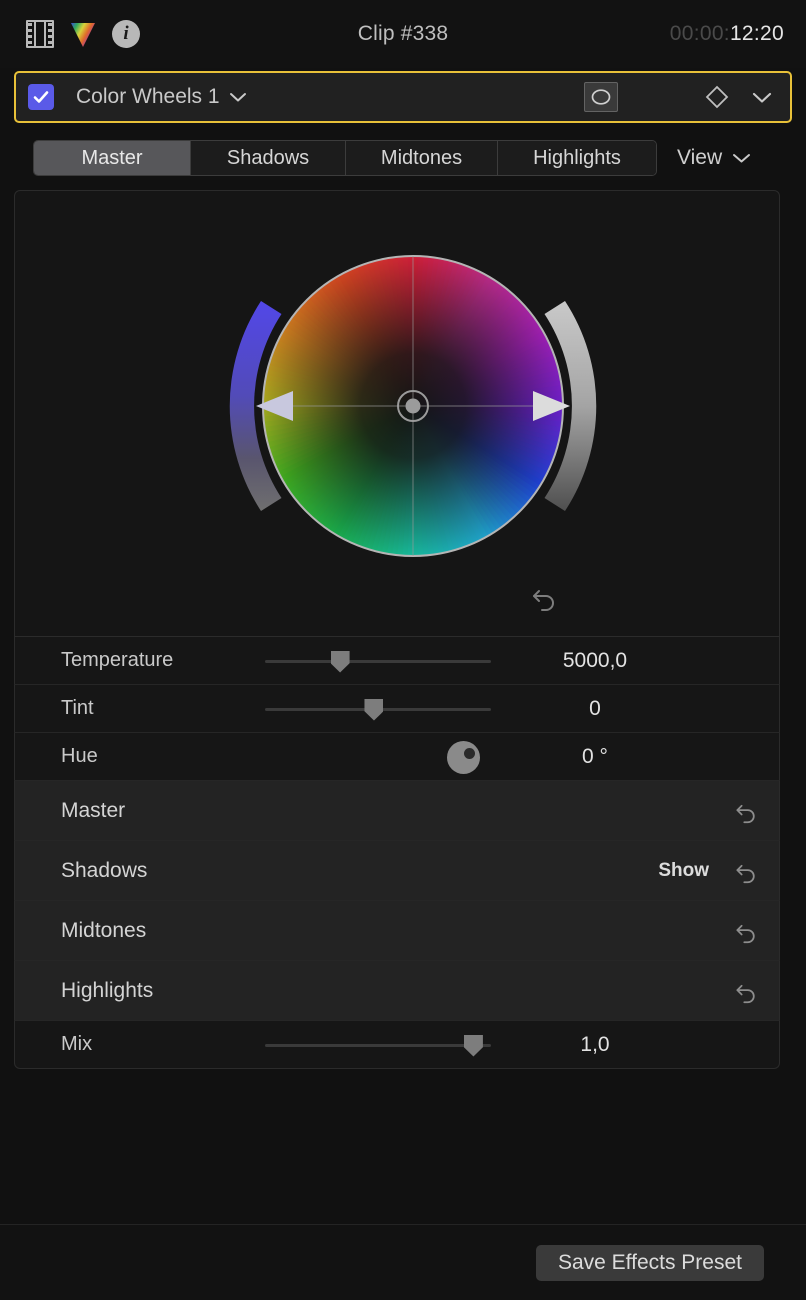 Image resolution: width=806 pixels, height=1300 pixels. I want to click on hue-dial, so click(463, 757).